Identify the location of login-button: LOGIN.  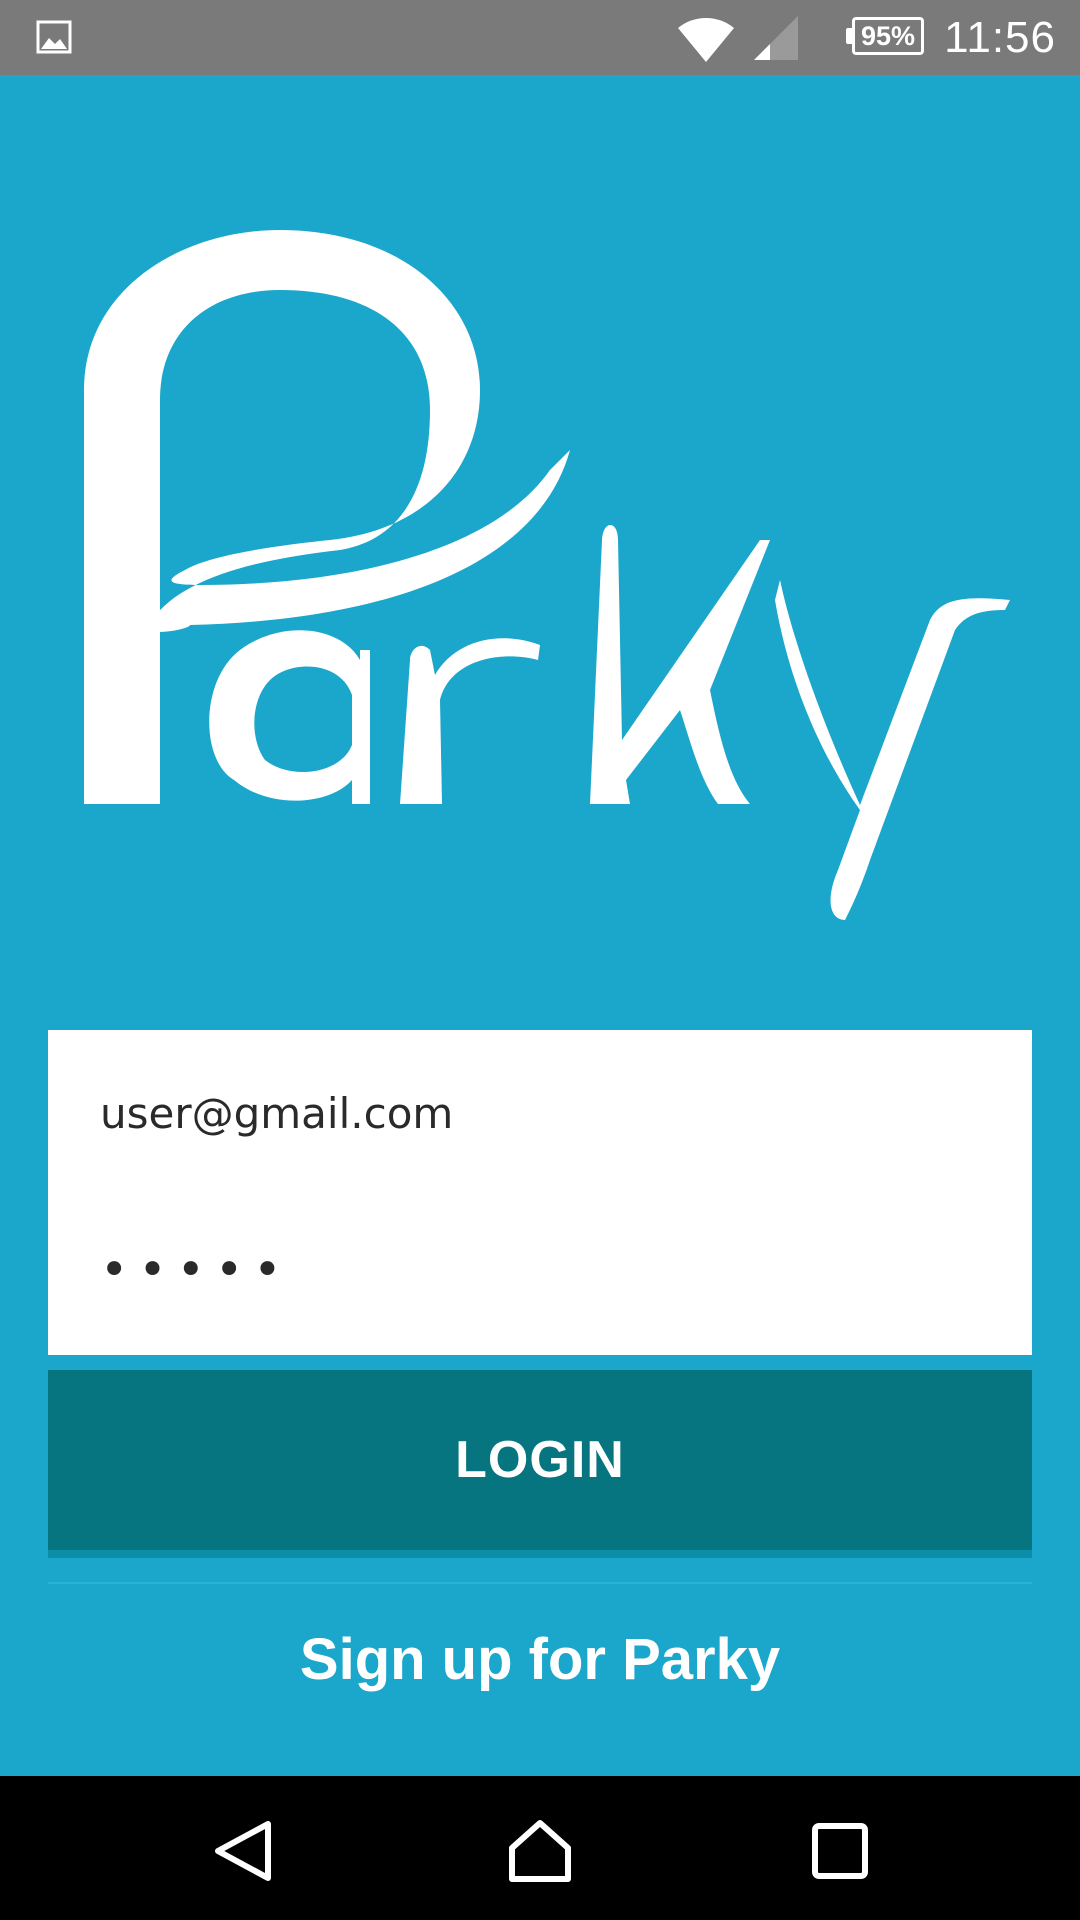
(540, 1460).